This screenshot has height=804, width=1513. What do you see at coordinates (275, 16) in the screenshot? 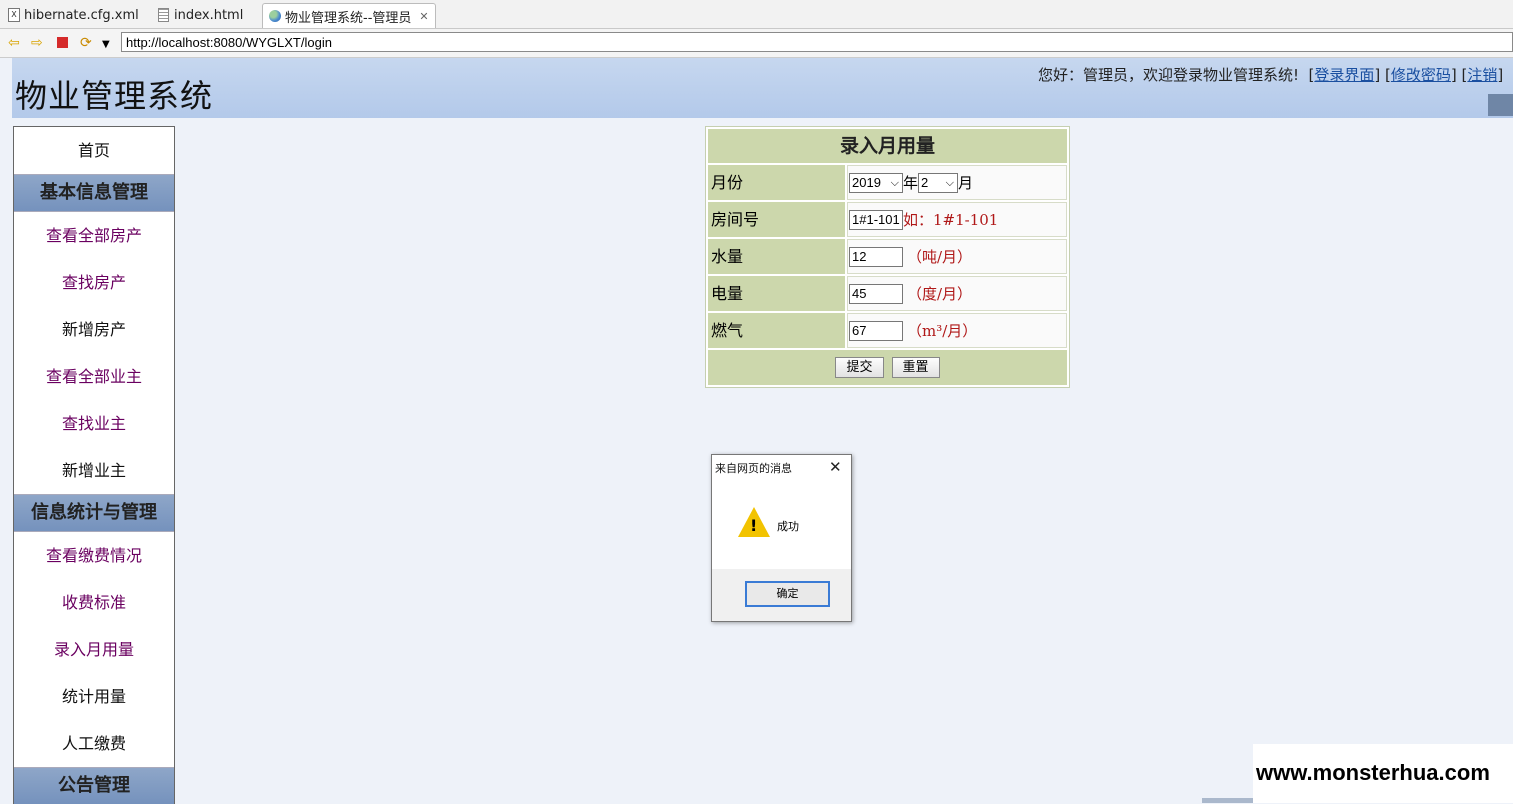
I see `globe-icon` at bounding box center [275, 16].